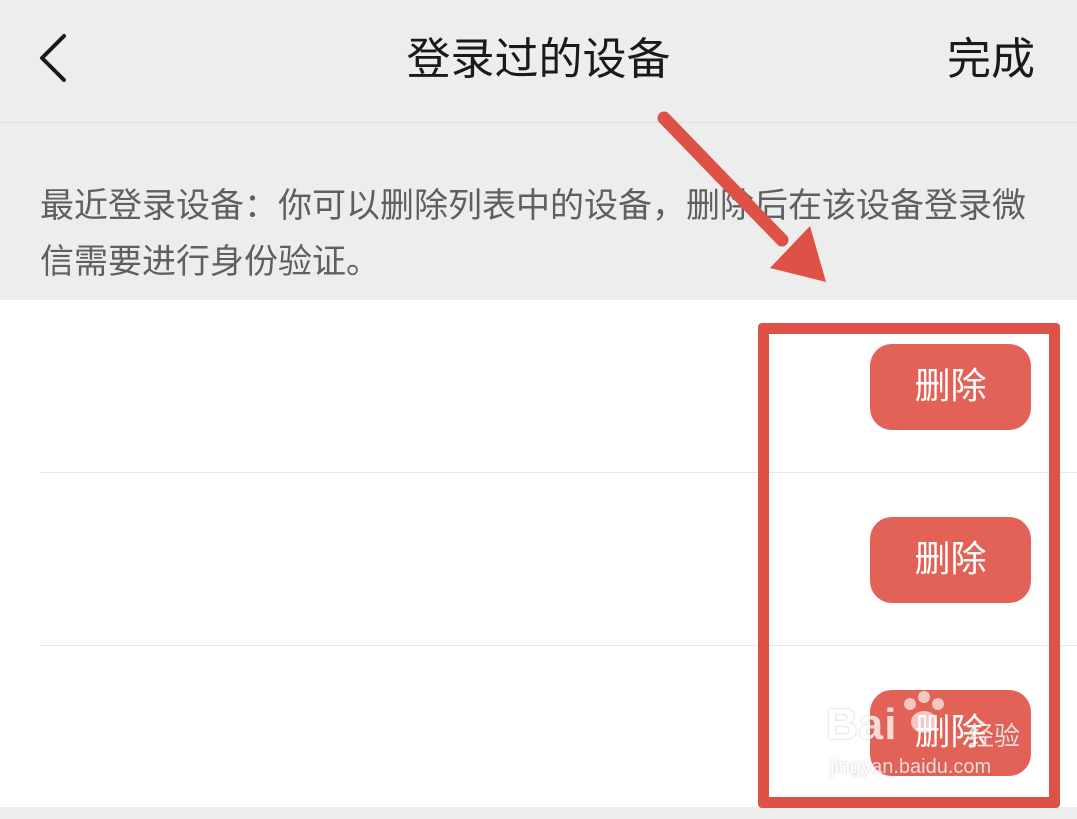  I want to click on page-title: 登录过的设备, so click(538, 59).